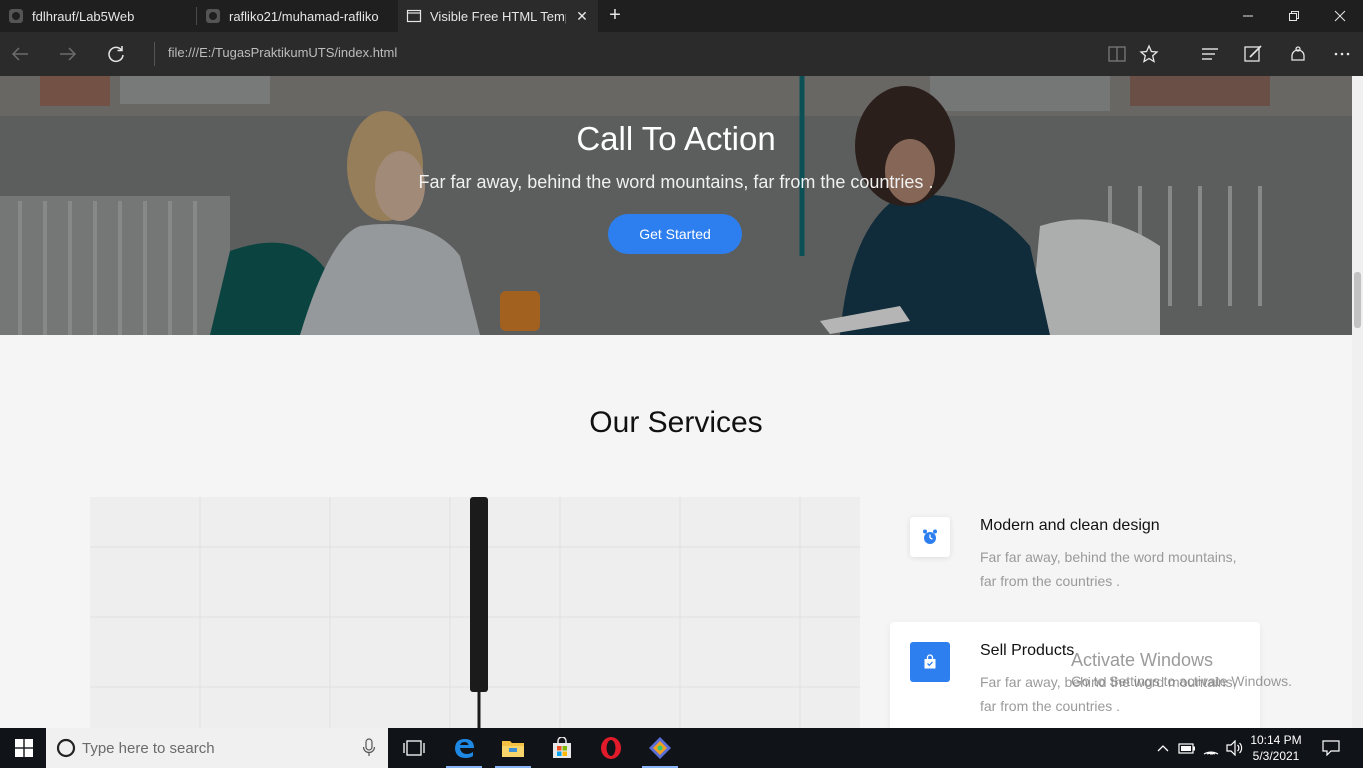 This screenshot has width=1363, height=768. Describe the element at coordinates (611, 748) in the screenshot. I see `opera-browser-icon` at that location.